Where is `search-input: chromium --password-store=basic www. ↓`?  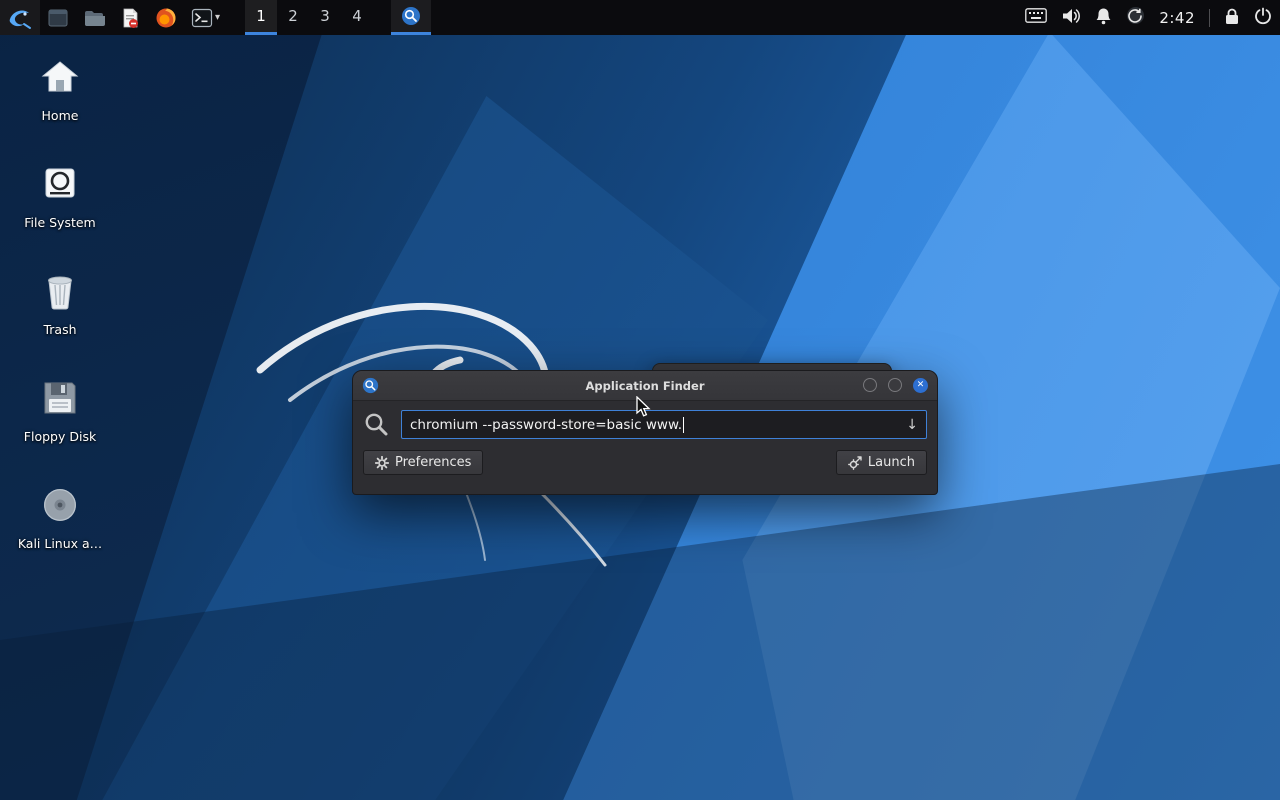
search-input: chromium --password-store=basic www. ↓ is located at coordinates (664, 424).